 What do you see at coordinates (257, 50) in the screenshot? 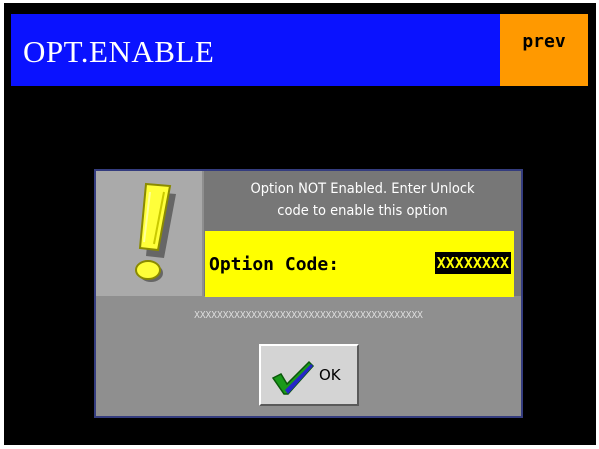
I see `header-bar: OPT.ENABLE` at bounding box center [257, 50].